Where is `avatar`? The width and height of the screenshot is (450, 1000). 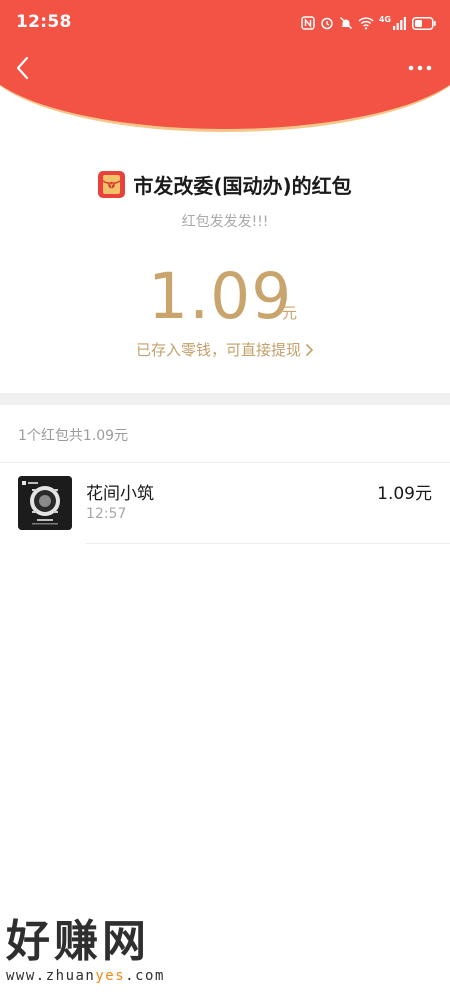
avatar is located at coordinates (45, 503).